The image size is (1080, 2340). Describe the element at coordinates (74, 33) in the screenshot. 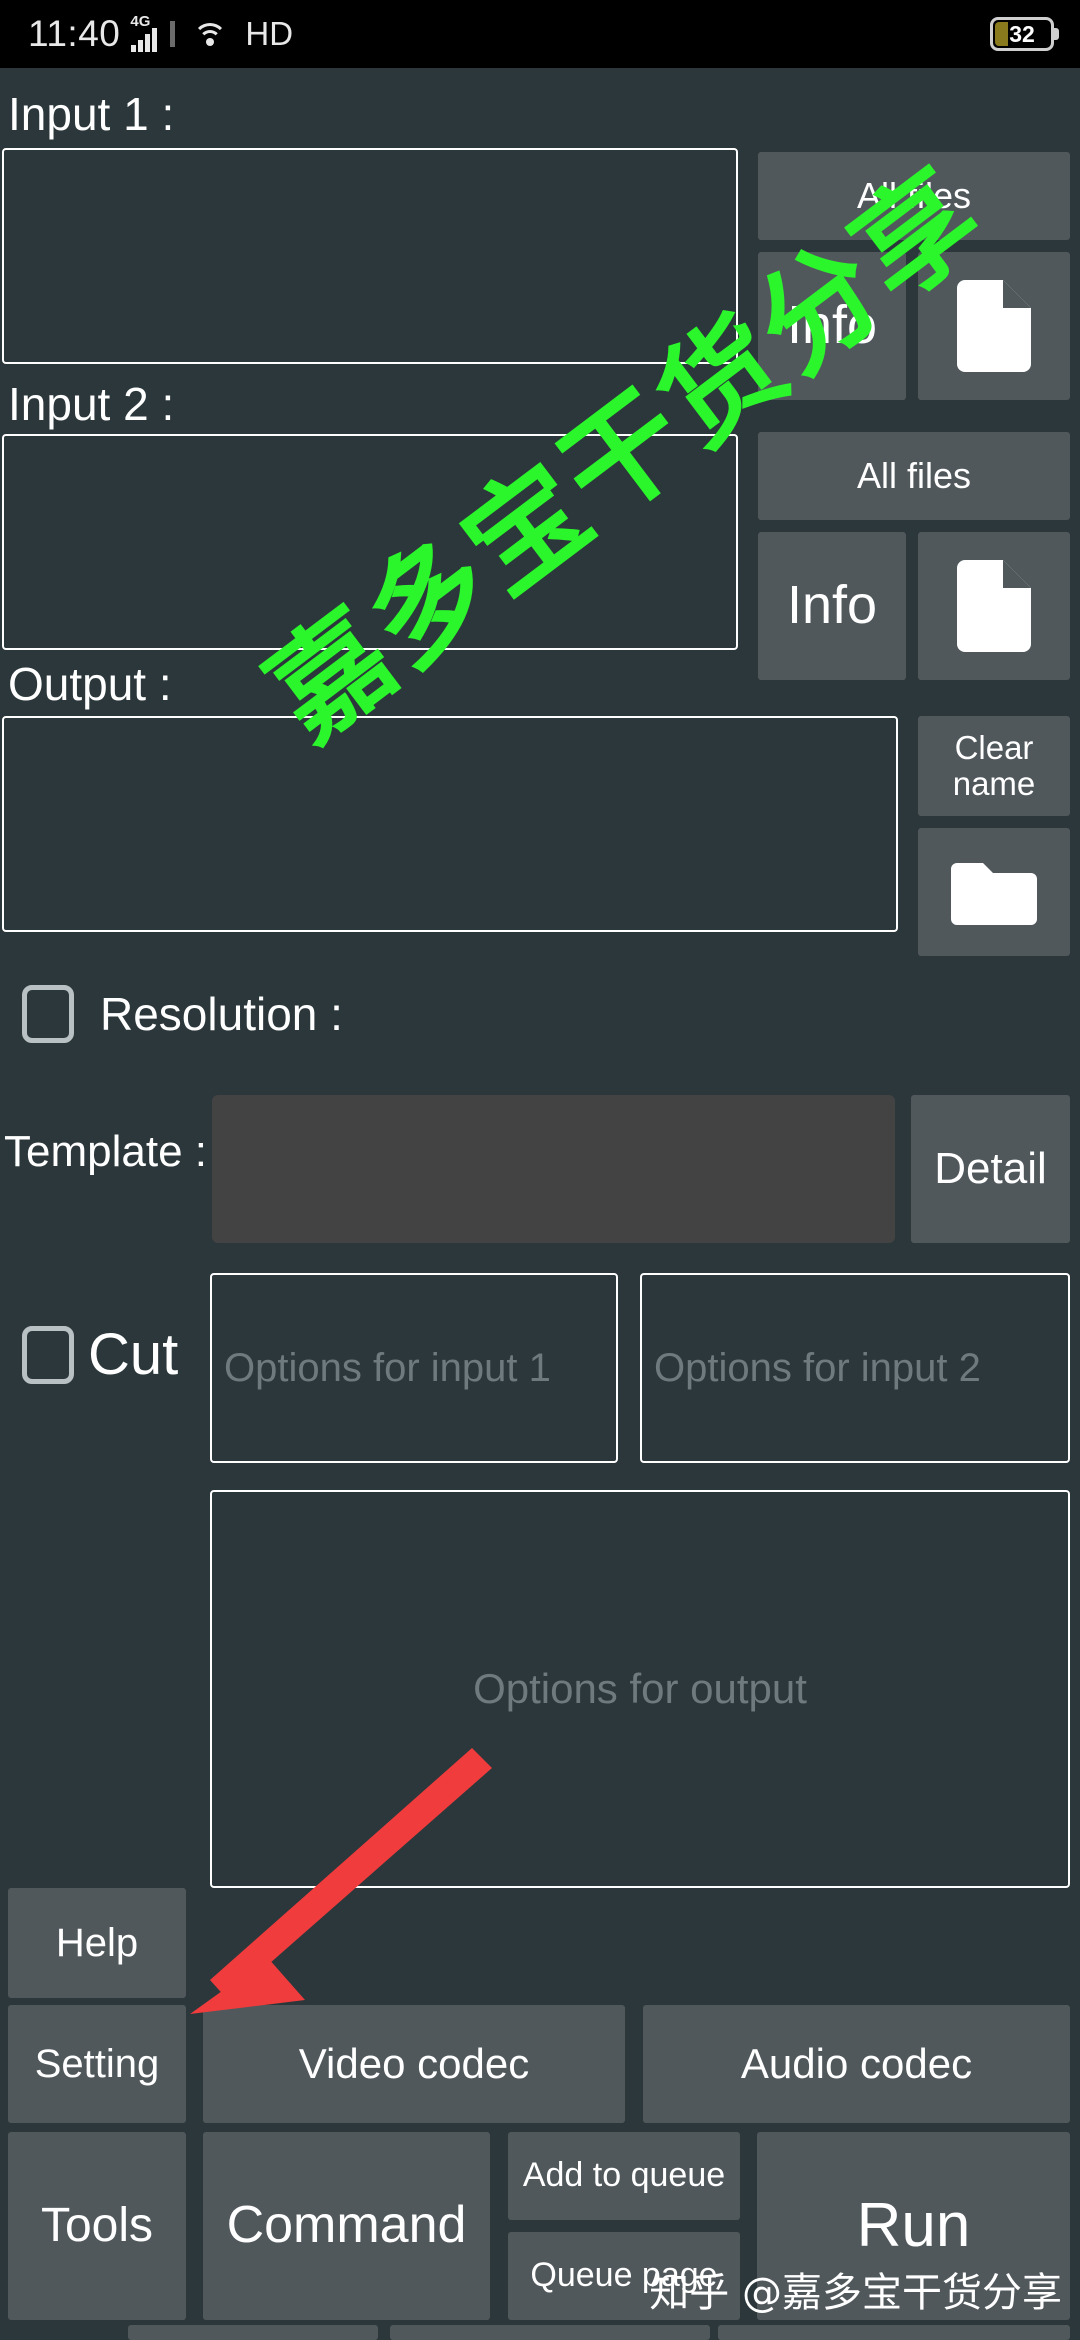

I see `status-time: 11:40` at that location.